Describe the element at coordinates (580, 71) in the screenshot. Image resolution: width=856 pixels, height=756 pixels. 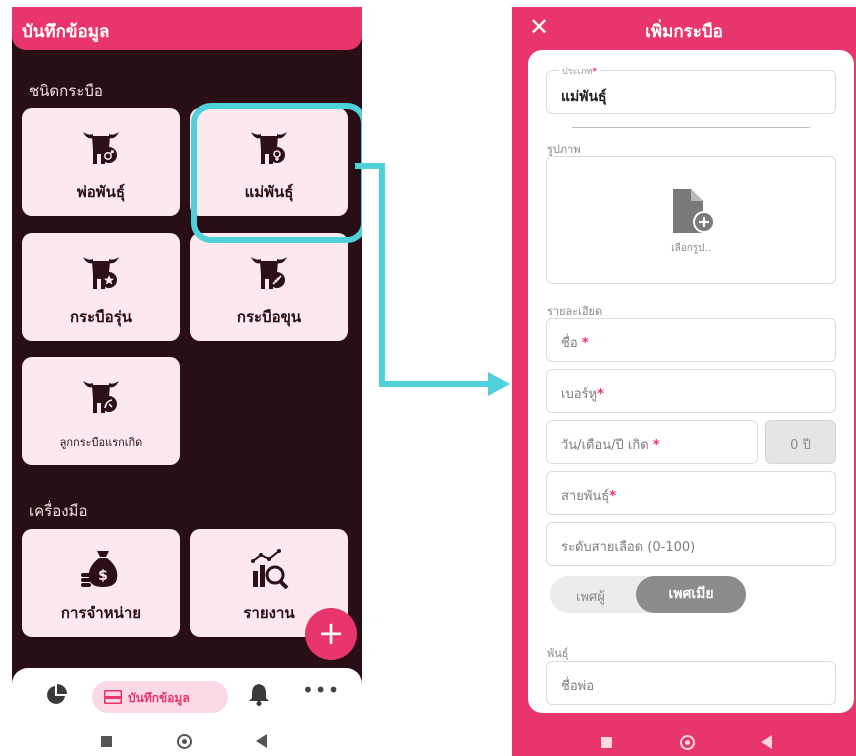
I see `type-legend: ประเภท*` at that location.